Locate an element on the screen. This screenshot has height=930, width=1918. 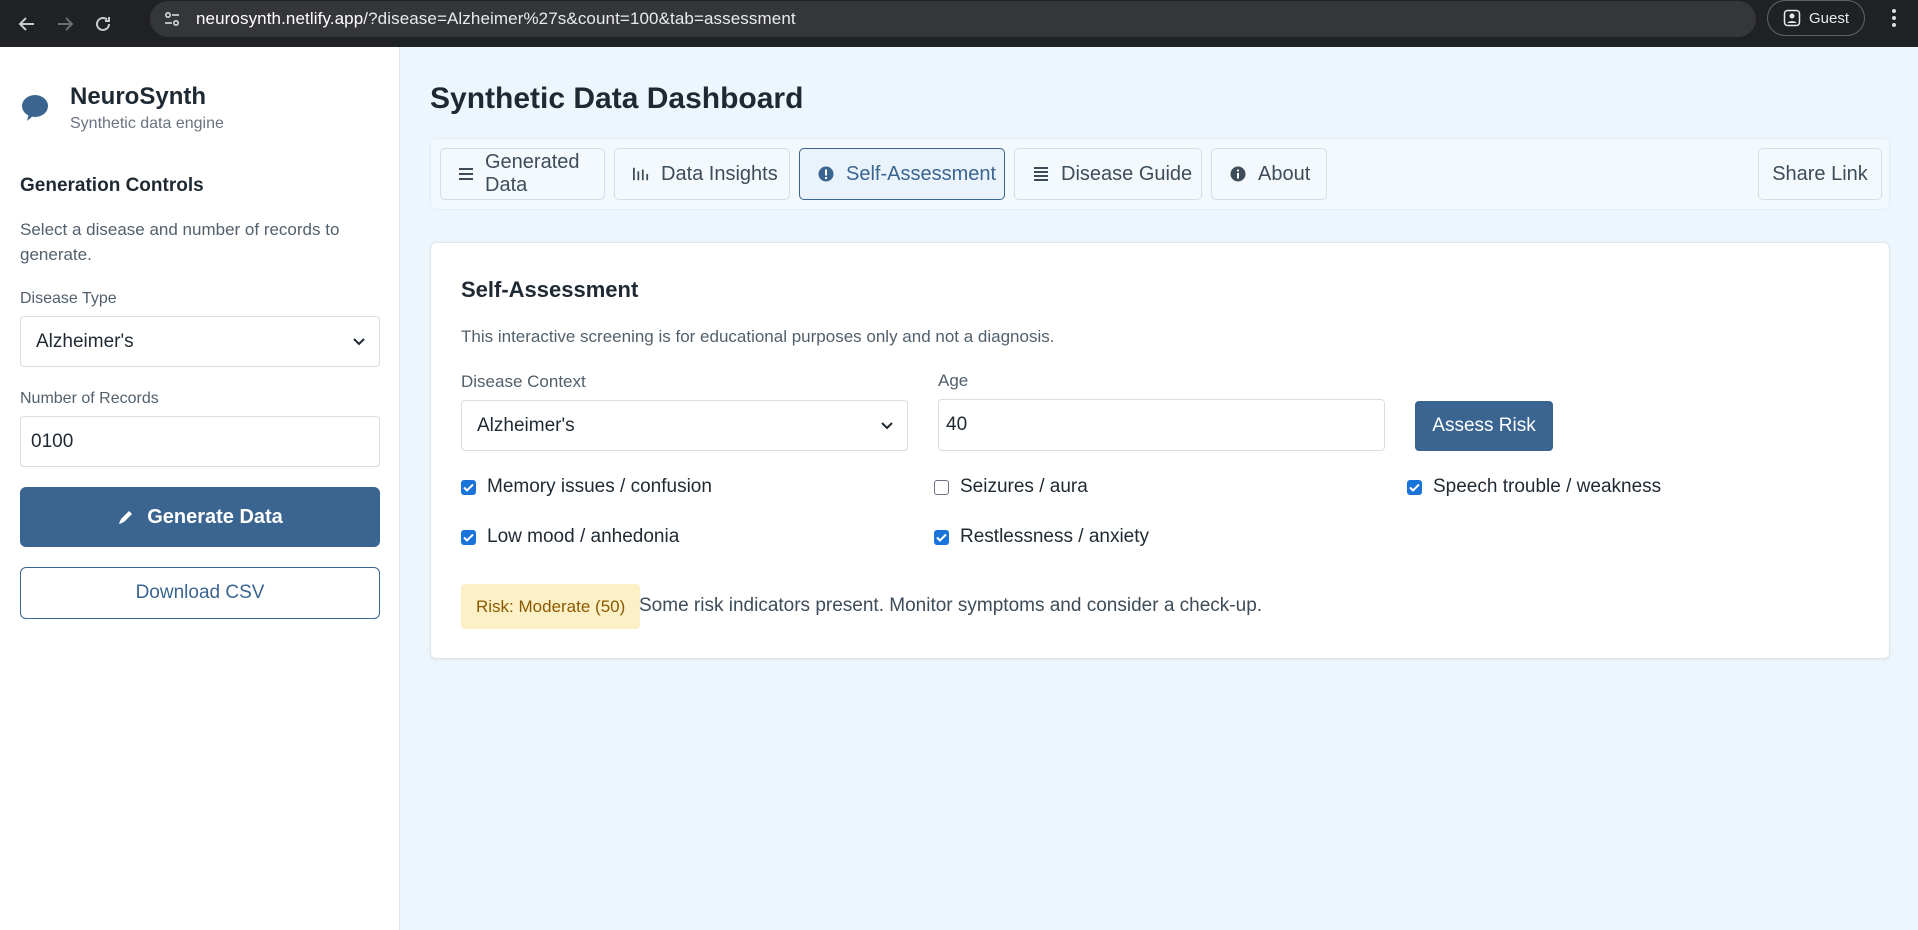
tab-self-assessment: Self-Assessment is located at coordinates (902, 174).